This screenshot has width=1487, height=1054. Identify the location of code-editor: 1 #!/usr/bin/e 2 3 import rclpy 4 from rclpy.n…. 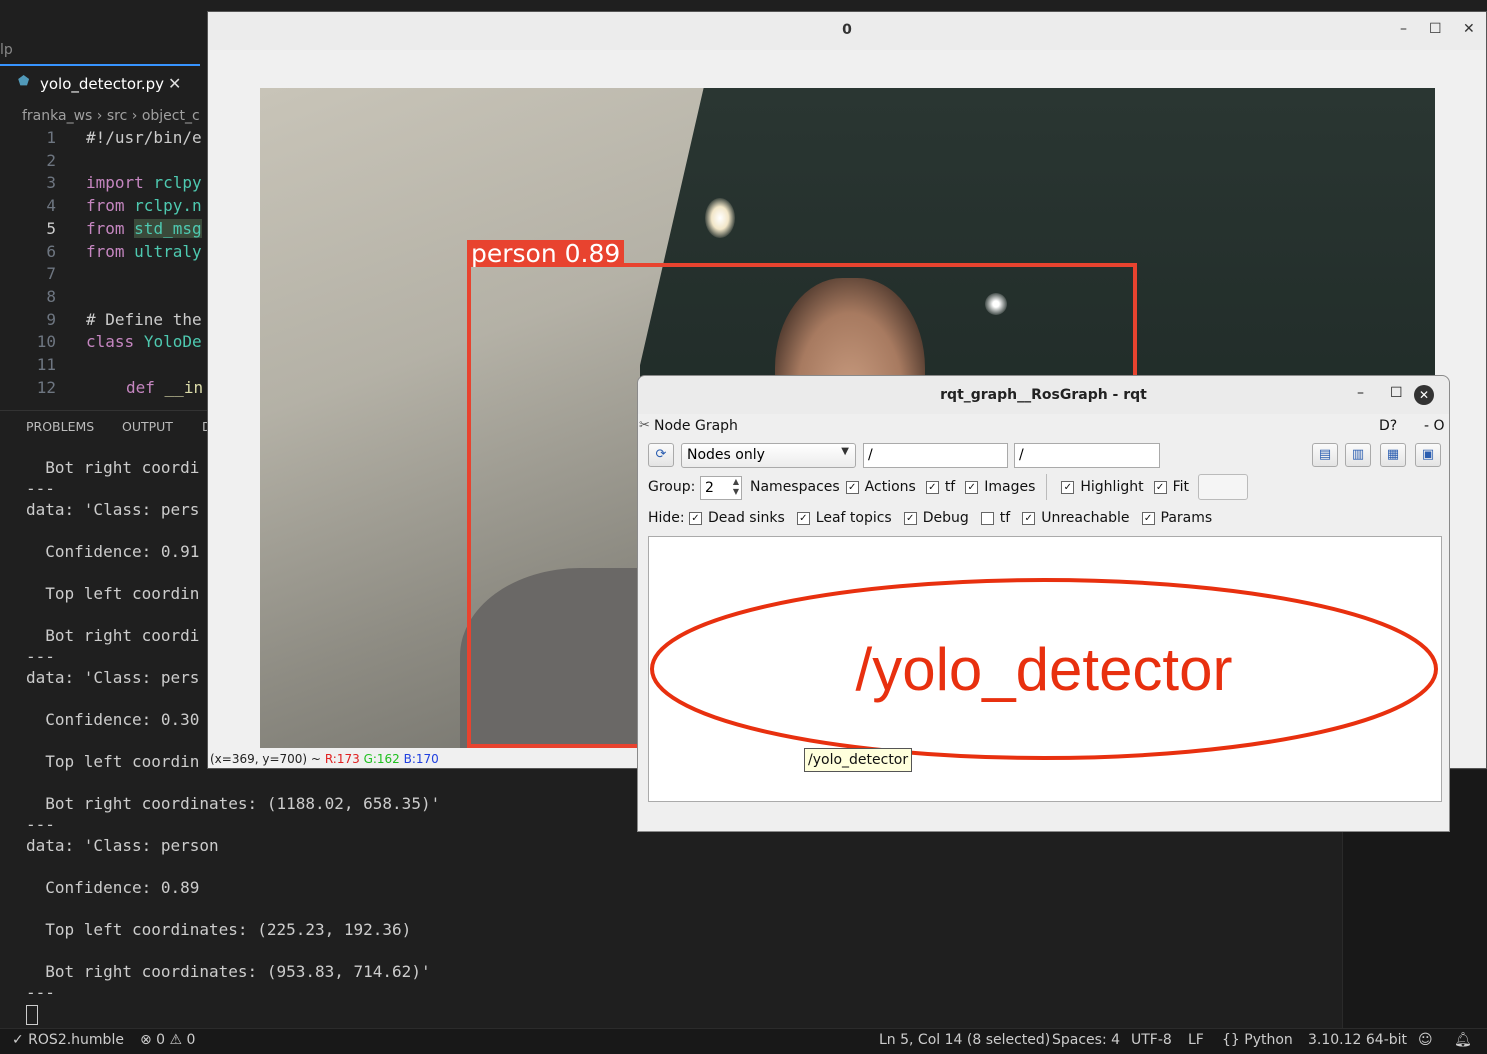
(105, 268).